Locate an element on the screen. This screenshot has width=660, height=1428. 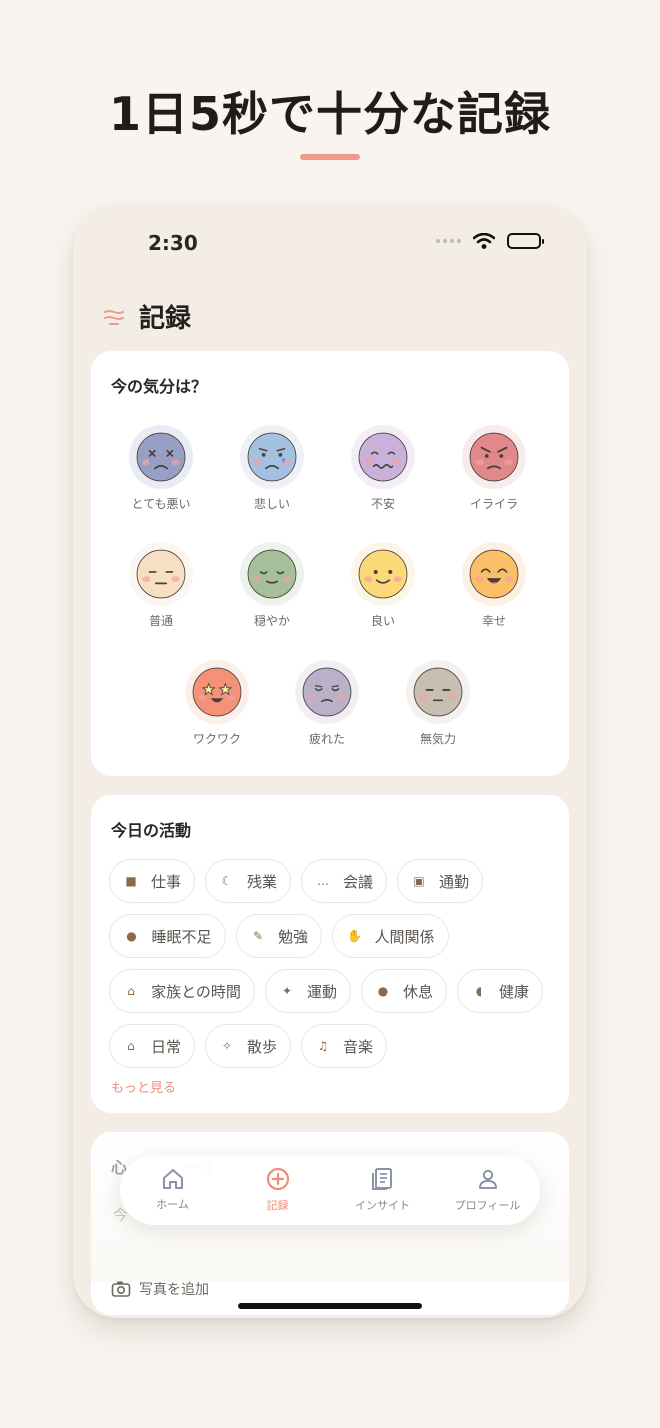
mood-option-label: 幸せ is located at coordinates (493, 621).